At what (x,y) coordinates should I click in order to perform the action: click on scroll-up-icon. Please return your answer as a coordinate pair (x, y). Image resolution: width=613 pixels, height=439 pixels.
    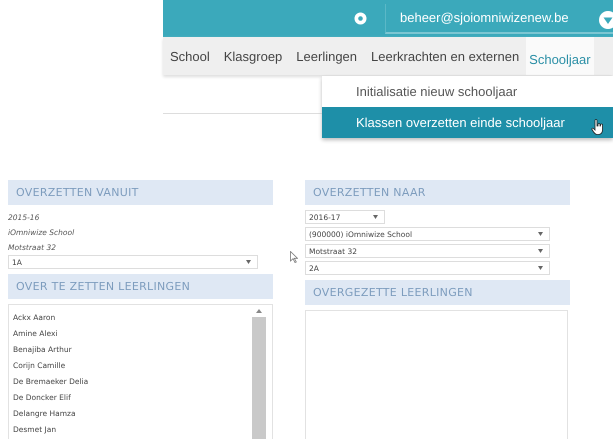
    Looking at the image, I should click on (259, 311).